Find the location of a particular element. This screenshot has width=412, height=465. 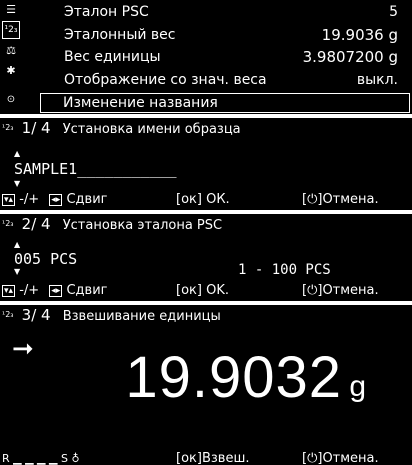

weigh-label: Взвеш. is located at coordinates (225, 458).